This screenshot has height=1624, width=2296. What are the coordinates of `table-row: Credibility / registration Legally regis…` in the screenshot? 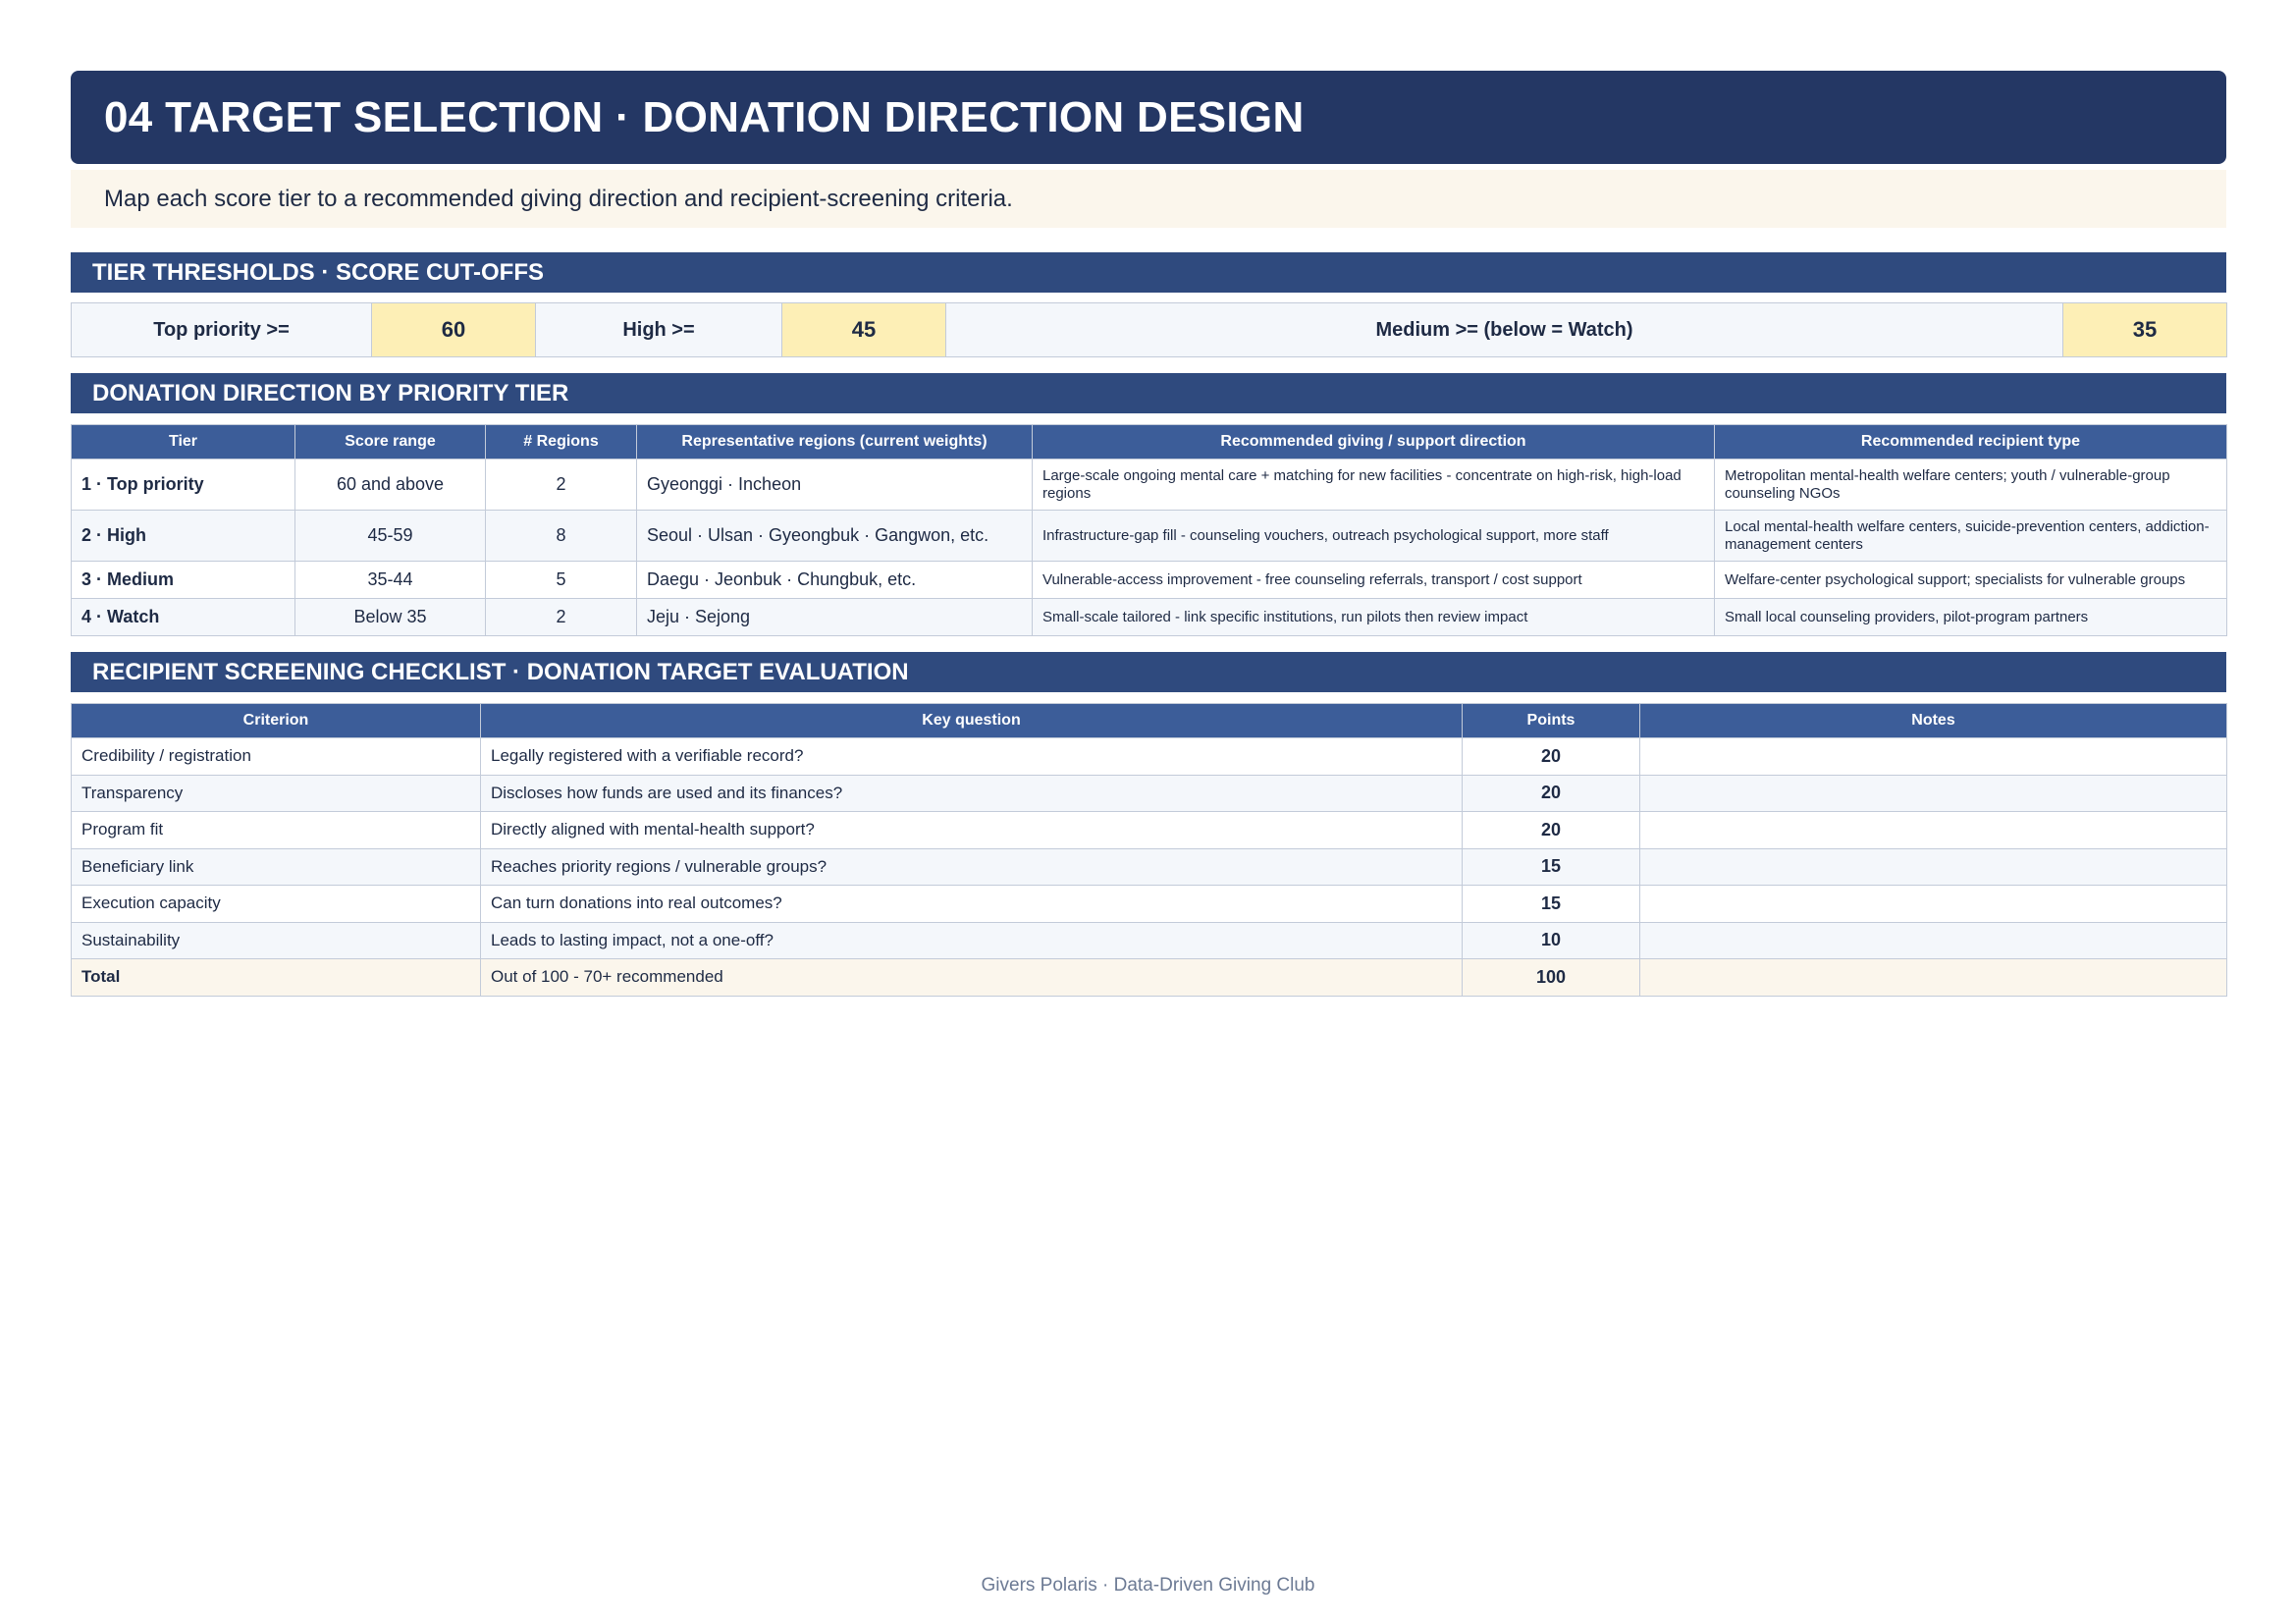 It's located at (1149, 756).